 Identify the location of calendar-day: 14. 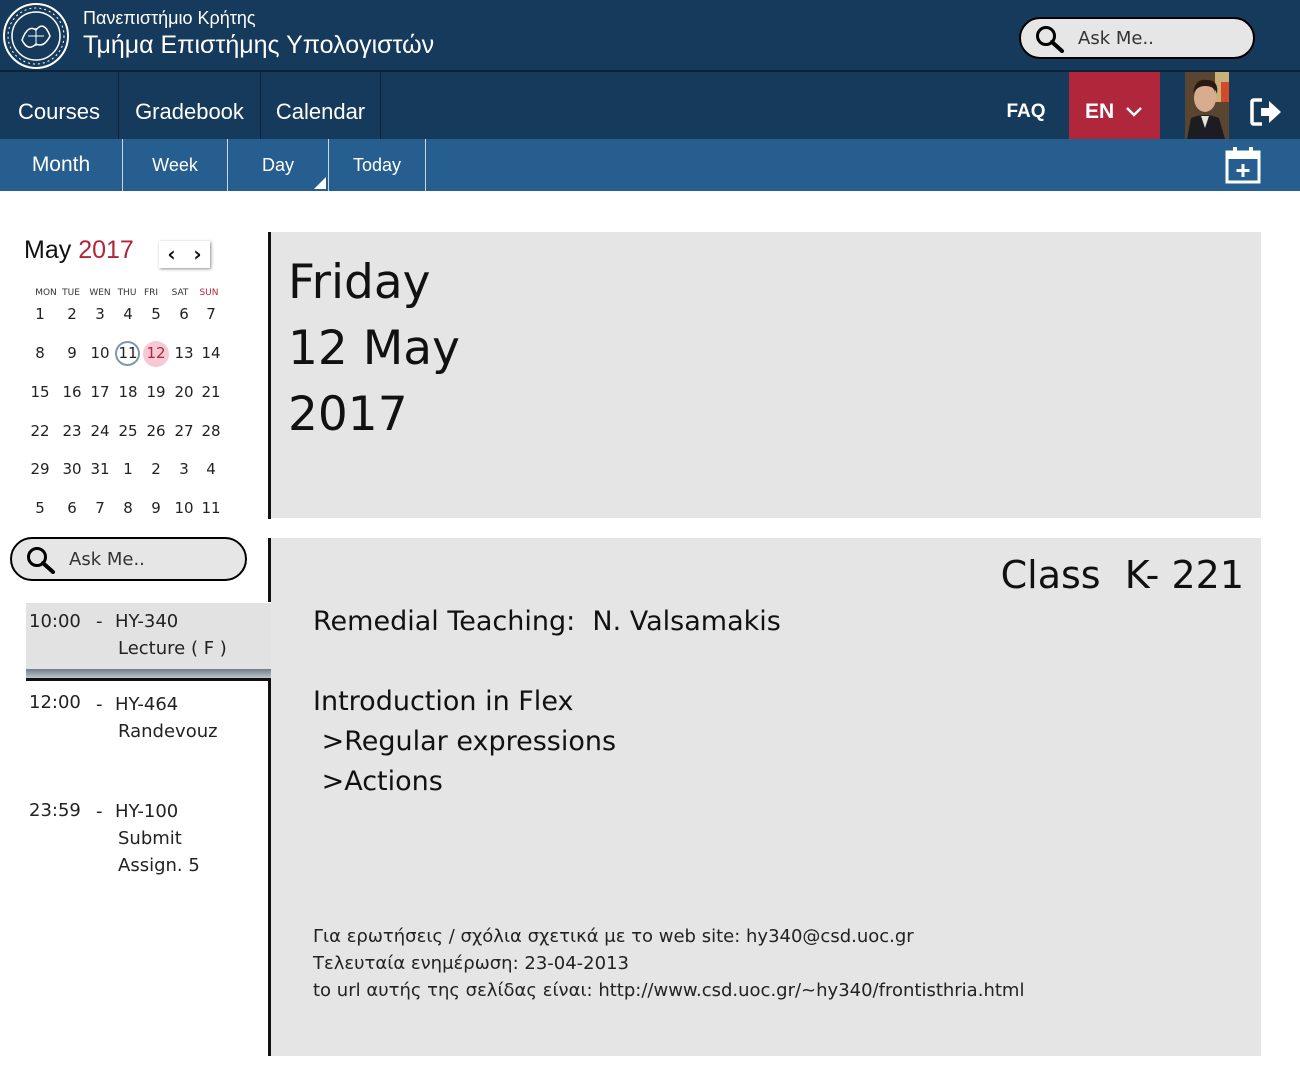
(211, 353).